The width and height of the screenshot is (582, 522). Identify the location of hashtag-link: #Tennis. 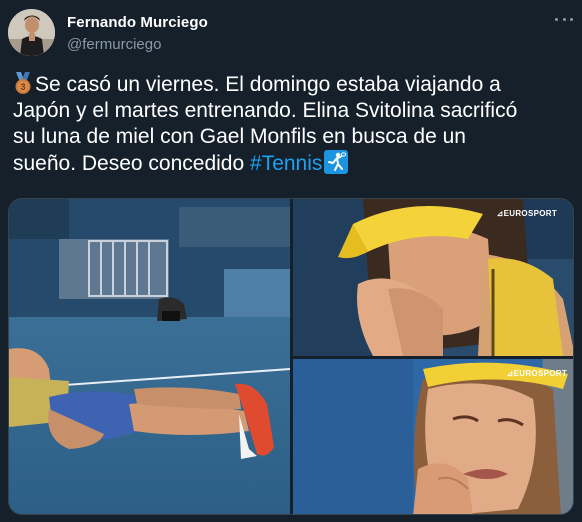
(286, 163).